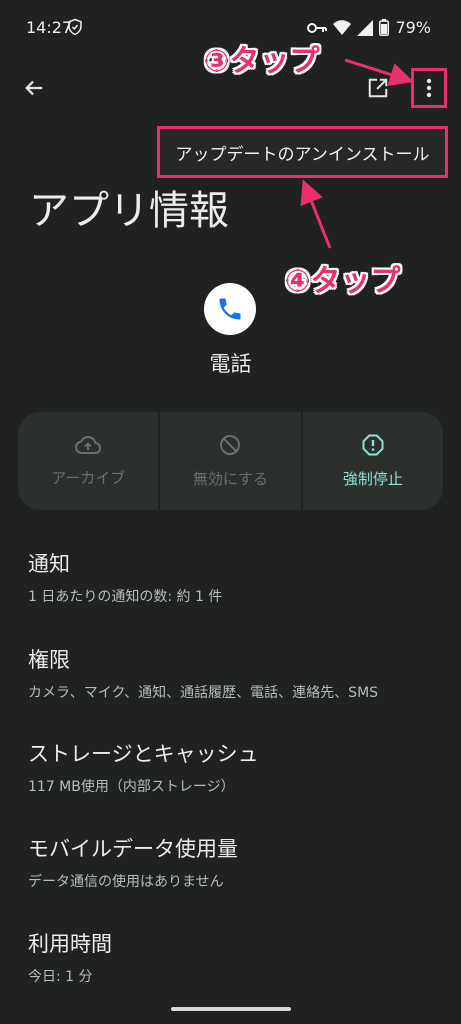 This screenshot has width=461, height=1024. What do you see at coordinates (230, 478) in the screenshot?
I see `disable-label: 無効にする` at bounding box center [230, 478].